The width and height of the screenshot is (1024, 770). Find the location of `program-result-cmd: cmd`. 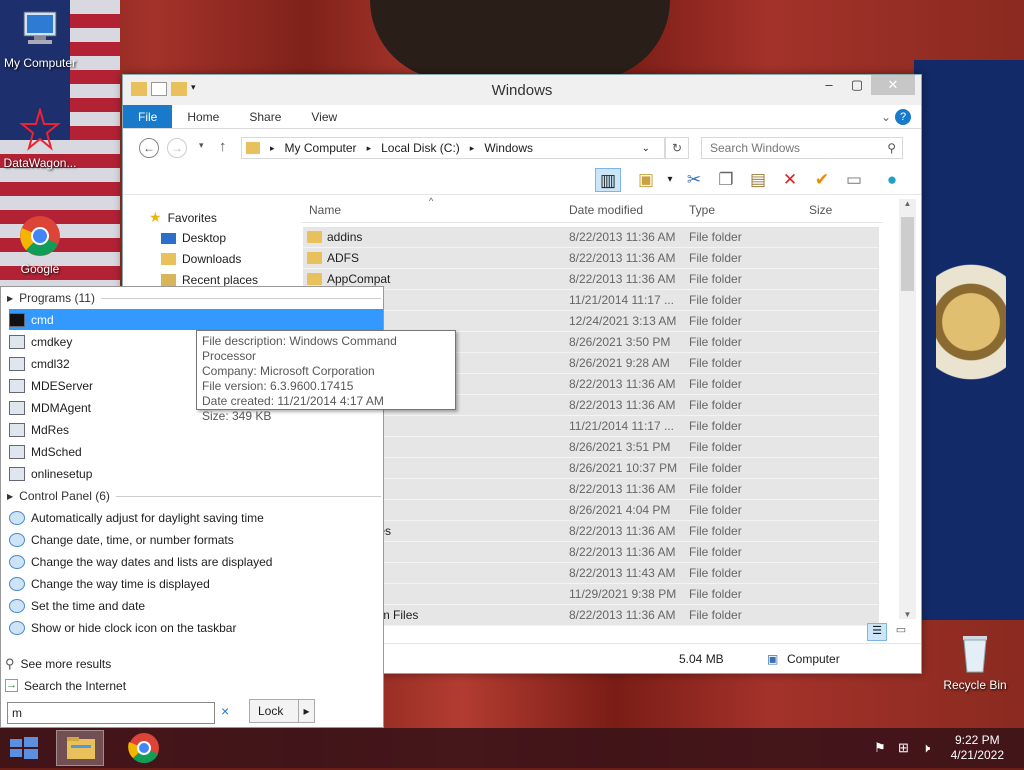

program-result-cmd: cmd is located at coordinates (196, 319).